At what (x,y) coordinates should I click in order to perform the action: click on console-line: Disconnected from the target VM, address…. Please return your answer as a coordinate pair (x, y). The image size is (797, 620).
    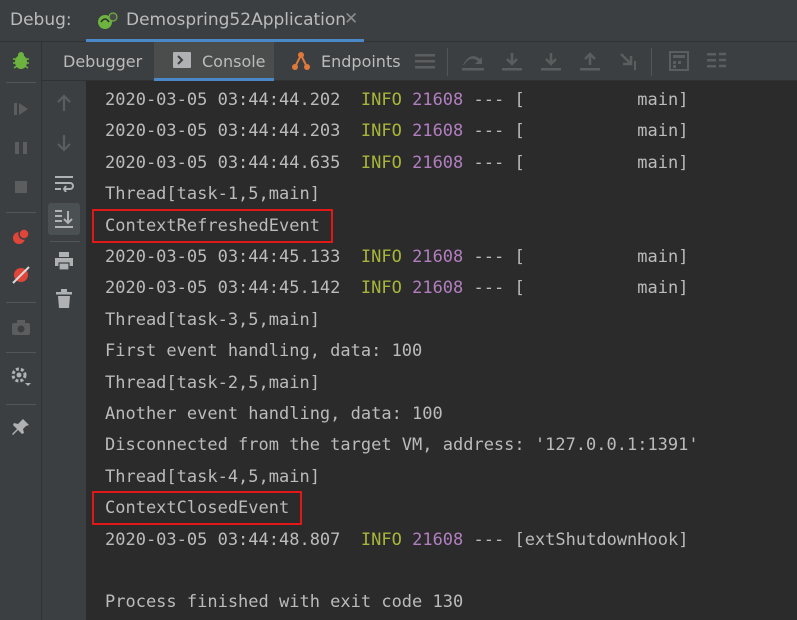
    Looking at the image, I should click on (402, 445).